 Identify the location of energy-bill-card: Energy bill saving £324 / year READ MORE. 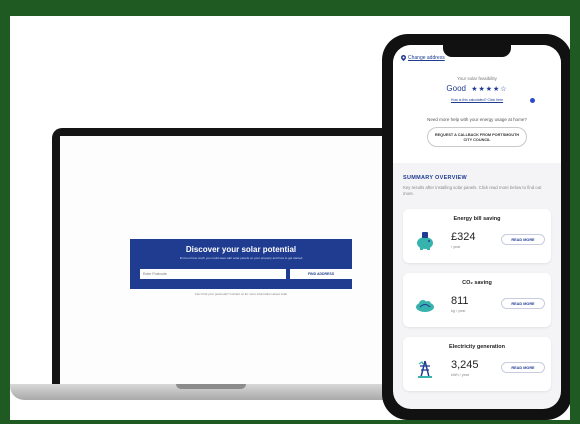
(477, 236).